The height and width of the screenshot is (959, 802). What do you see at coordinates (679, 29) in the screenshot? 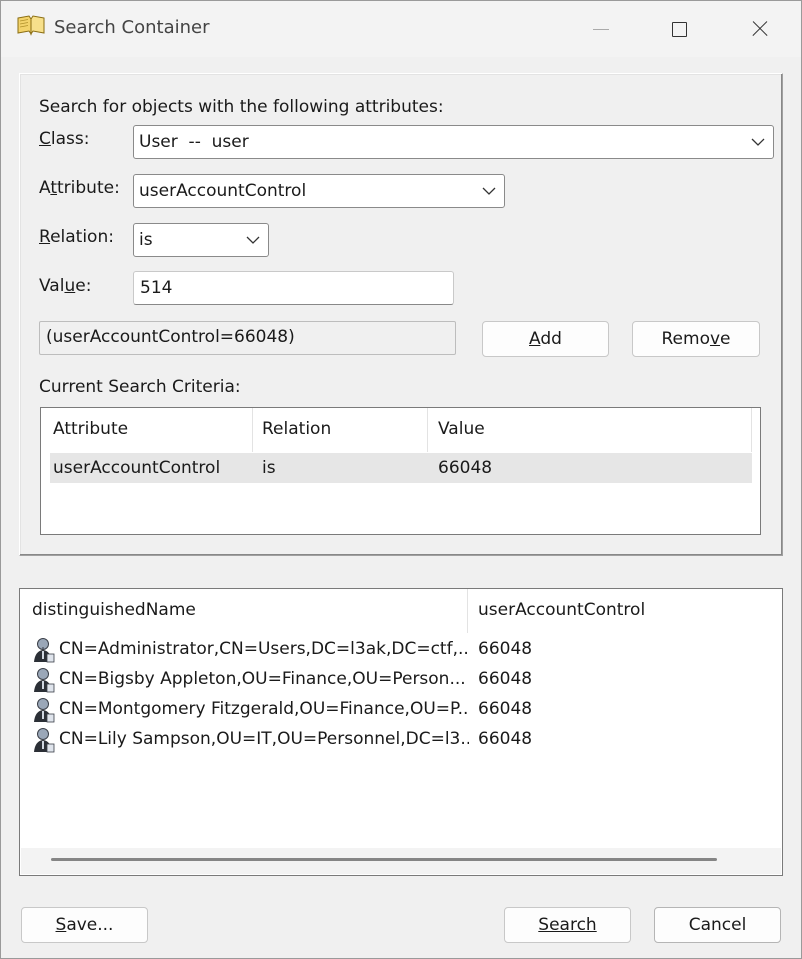
I see `maximize-button` at bounding box center [679, 29].